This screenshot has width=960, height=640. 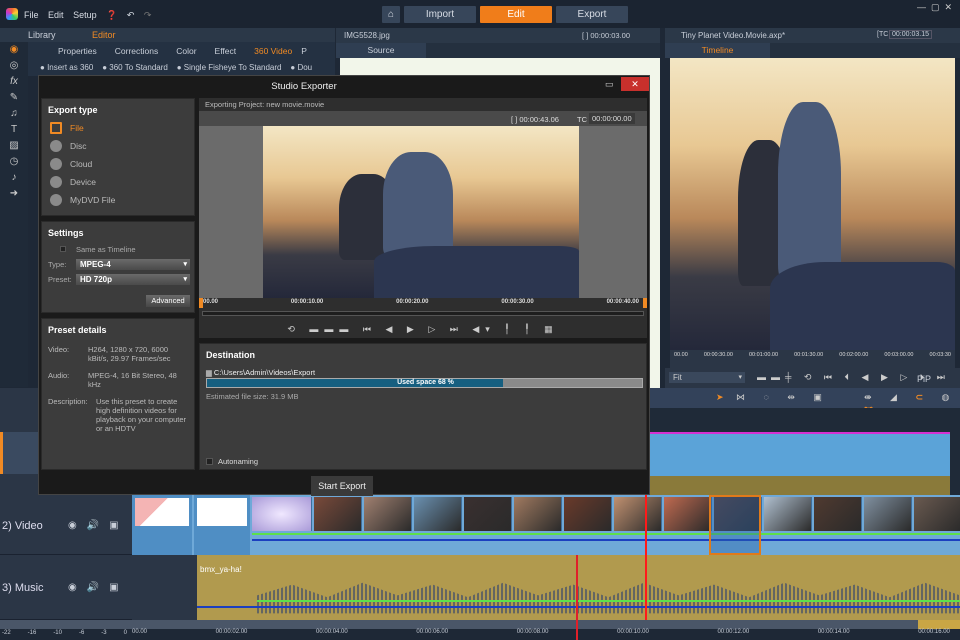 I want to click on export-type-disc: Disc, so click(x=118, y=146).